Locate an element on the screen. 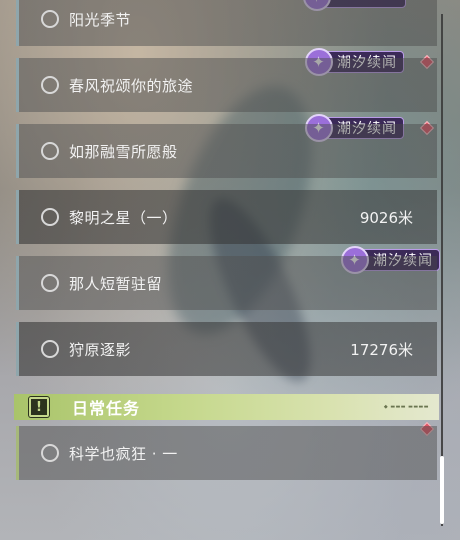 The width and height of the screenshot is (460, 540). quest-distance: 17276米 is located at coordinates (381, 349).